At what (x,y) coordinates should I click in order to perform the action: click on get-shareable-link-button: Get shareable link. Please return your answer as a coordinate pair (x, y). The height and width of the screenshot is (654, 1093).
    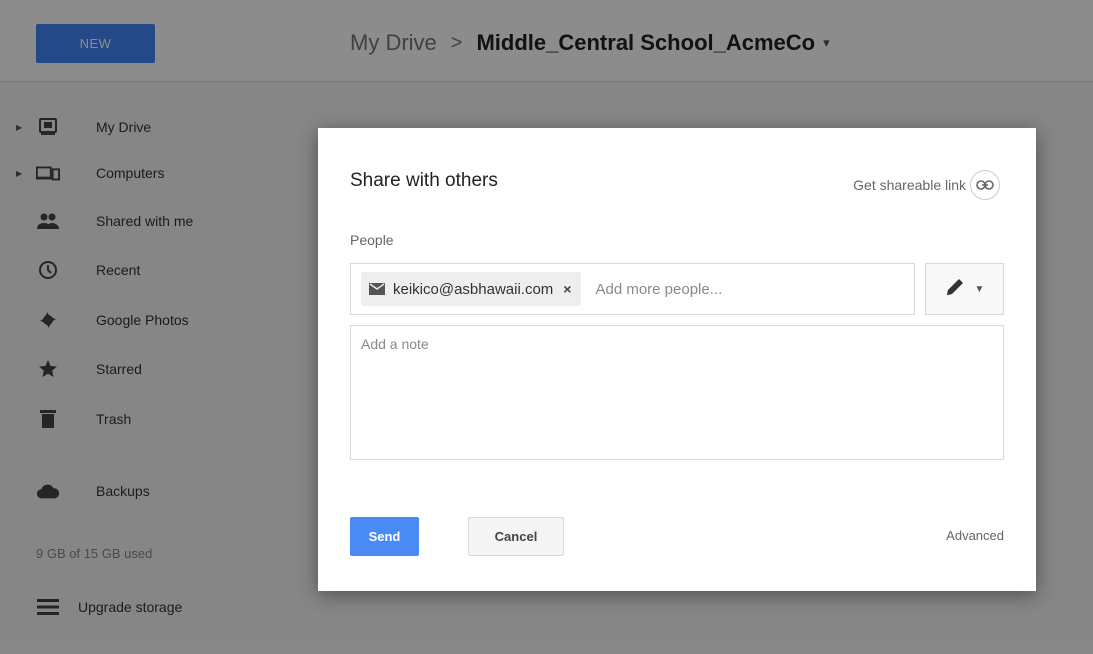
    Looking at the image, I should click on (926, 185).